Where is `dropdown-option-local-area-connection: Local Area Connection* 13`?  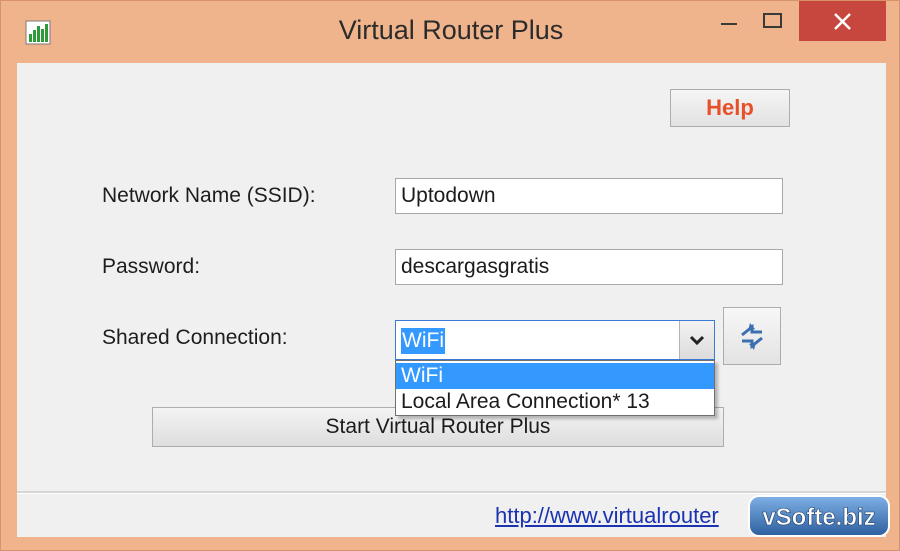 dropdown-option-local-area-connection: Local Area Connection* 13 is located at coordinates (555, 402).